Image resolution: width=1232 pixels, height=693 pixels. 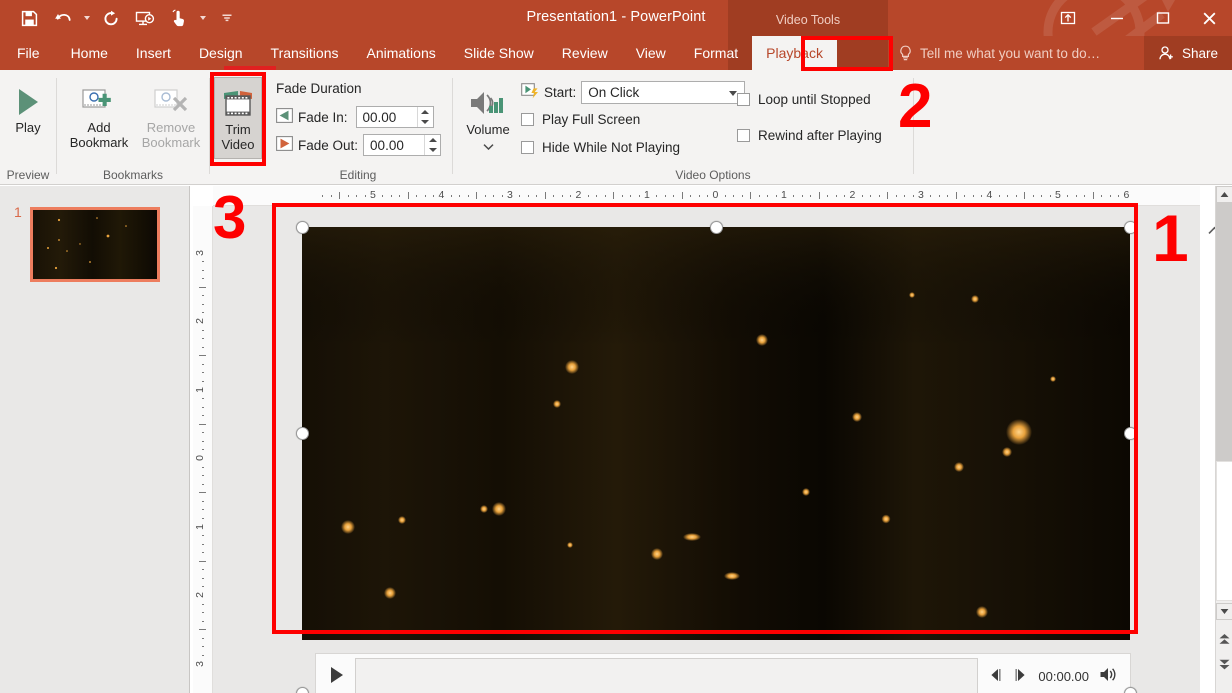 I want to click on tab-design: Design, so click(x=221, y=53).